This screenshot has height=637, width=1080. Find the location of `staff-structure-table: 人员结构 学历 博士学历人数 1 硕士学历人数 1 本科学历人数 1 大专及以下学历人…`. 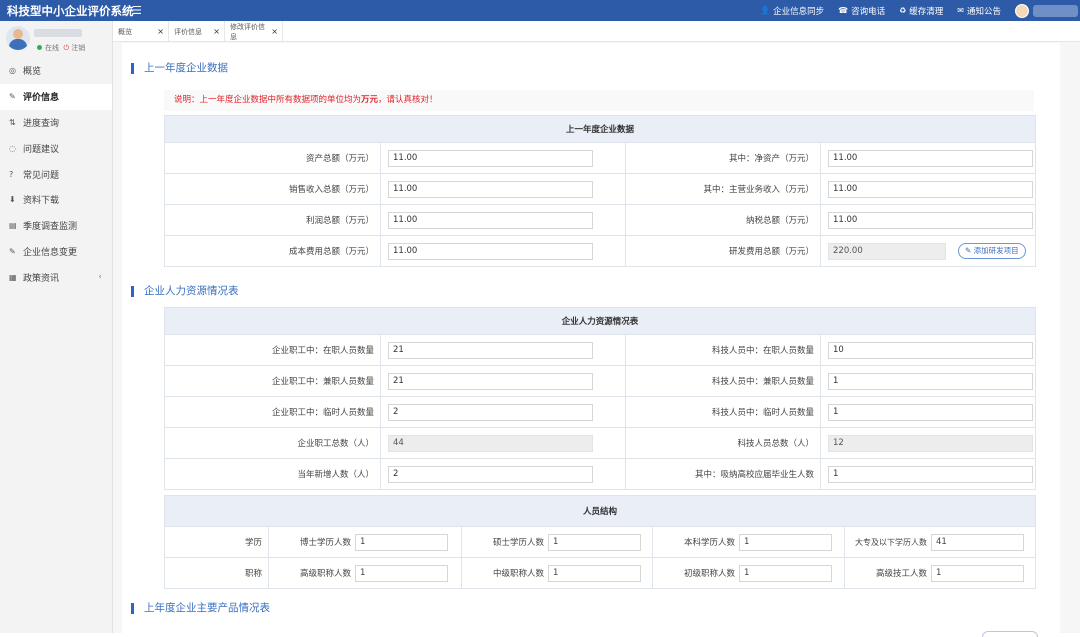

staff-structure-table: 人员结构 学历 博士学历人数 1 硕士学历人数 1 本科学历人数 1 大专及以下学历人… is located at coordinates (600, 542).